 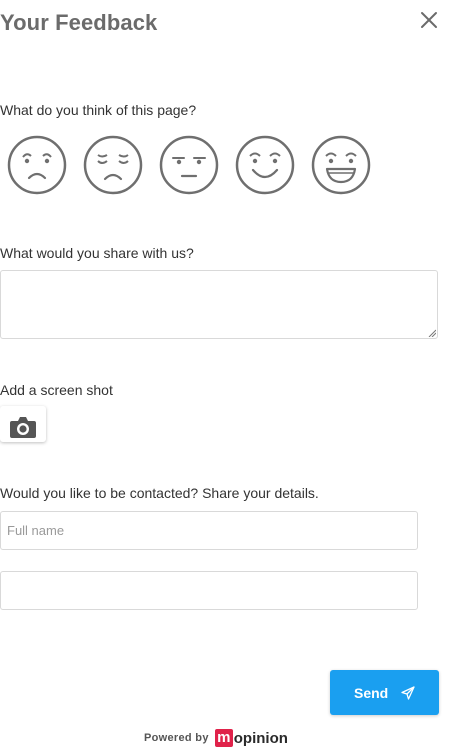 What do you see at coordinates (97, 253) in the screenshot?
I see `comment-question: What would you share with us?` at bounding box center [97, 253].